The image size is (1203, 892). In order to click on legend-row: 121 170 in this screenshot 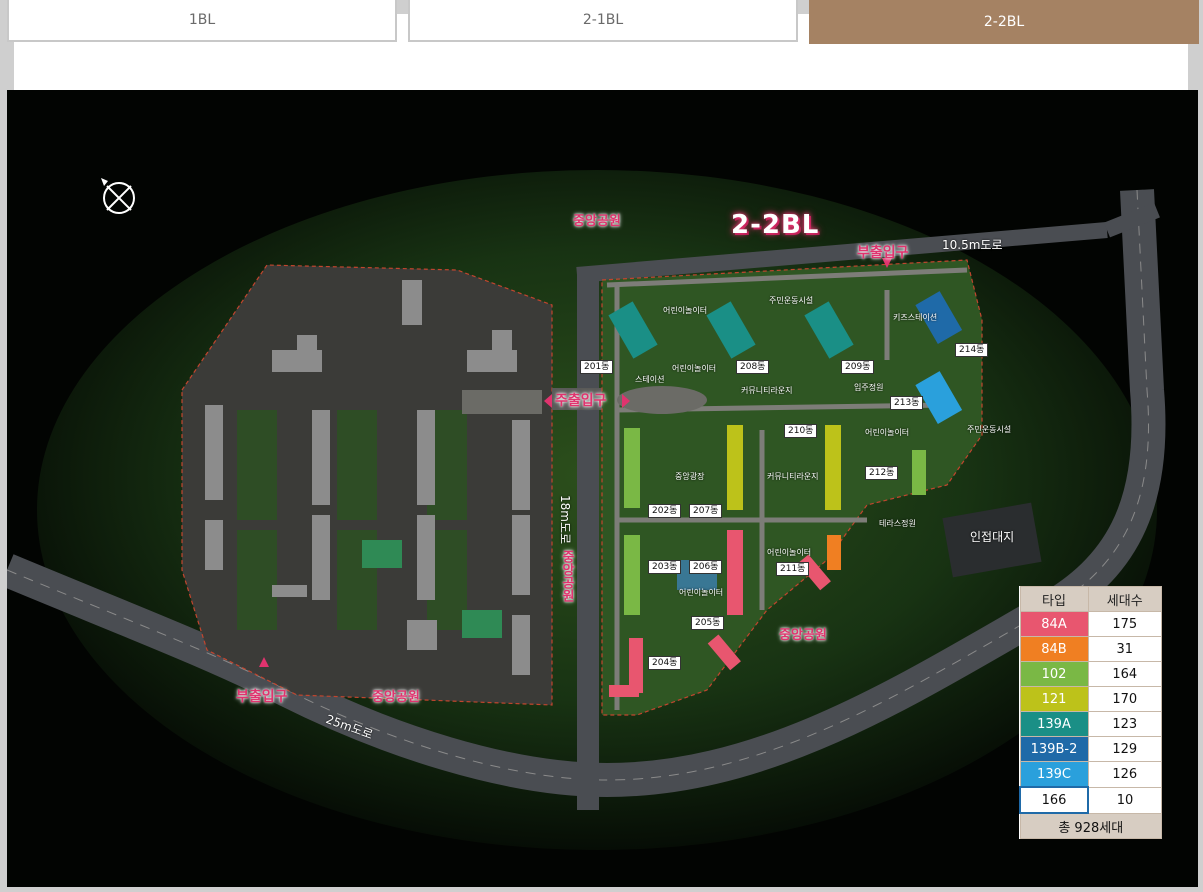, I will do `click(1090, 699)`.